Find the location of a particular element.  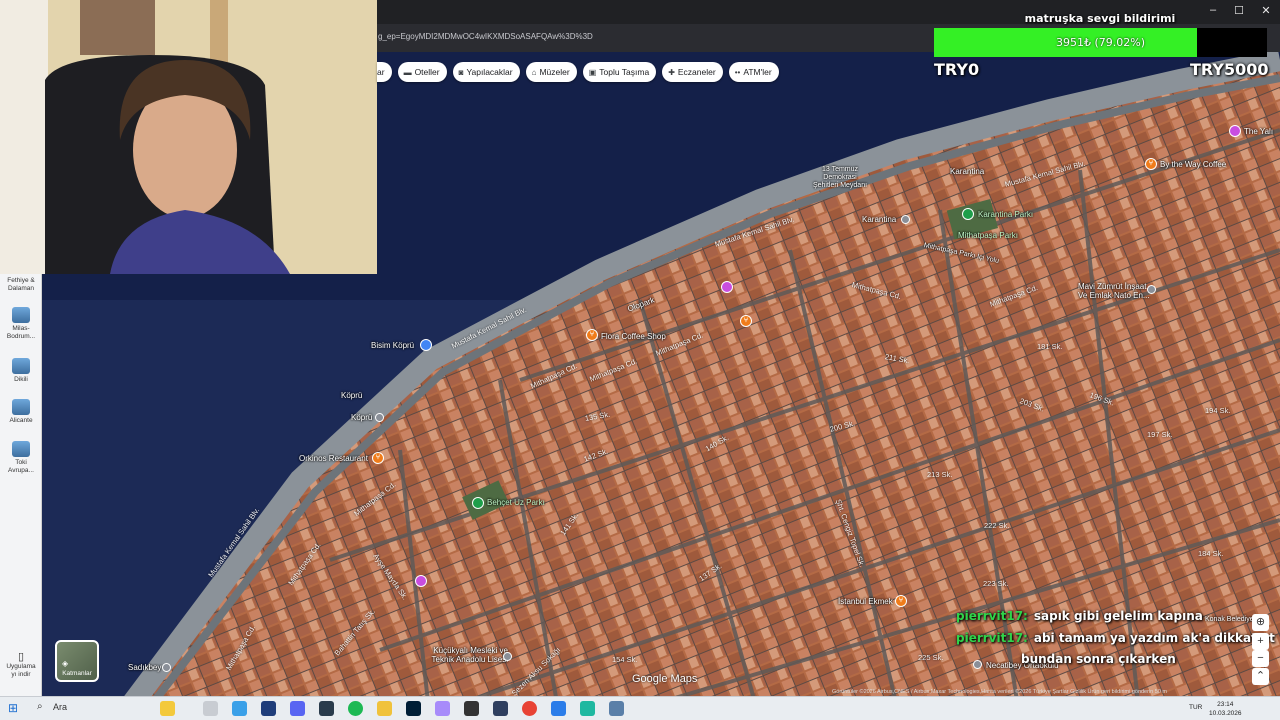

bakery-icon: ⑂ is located at coordinates (901, 601).